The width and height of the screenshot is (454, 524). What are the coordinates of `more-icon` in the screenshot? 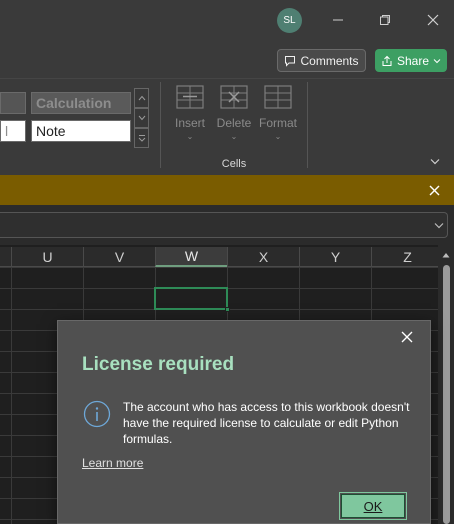 It's located at (141, 138).